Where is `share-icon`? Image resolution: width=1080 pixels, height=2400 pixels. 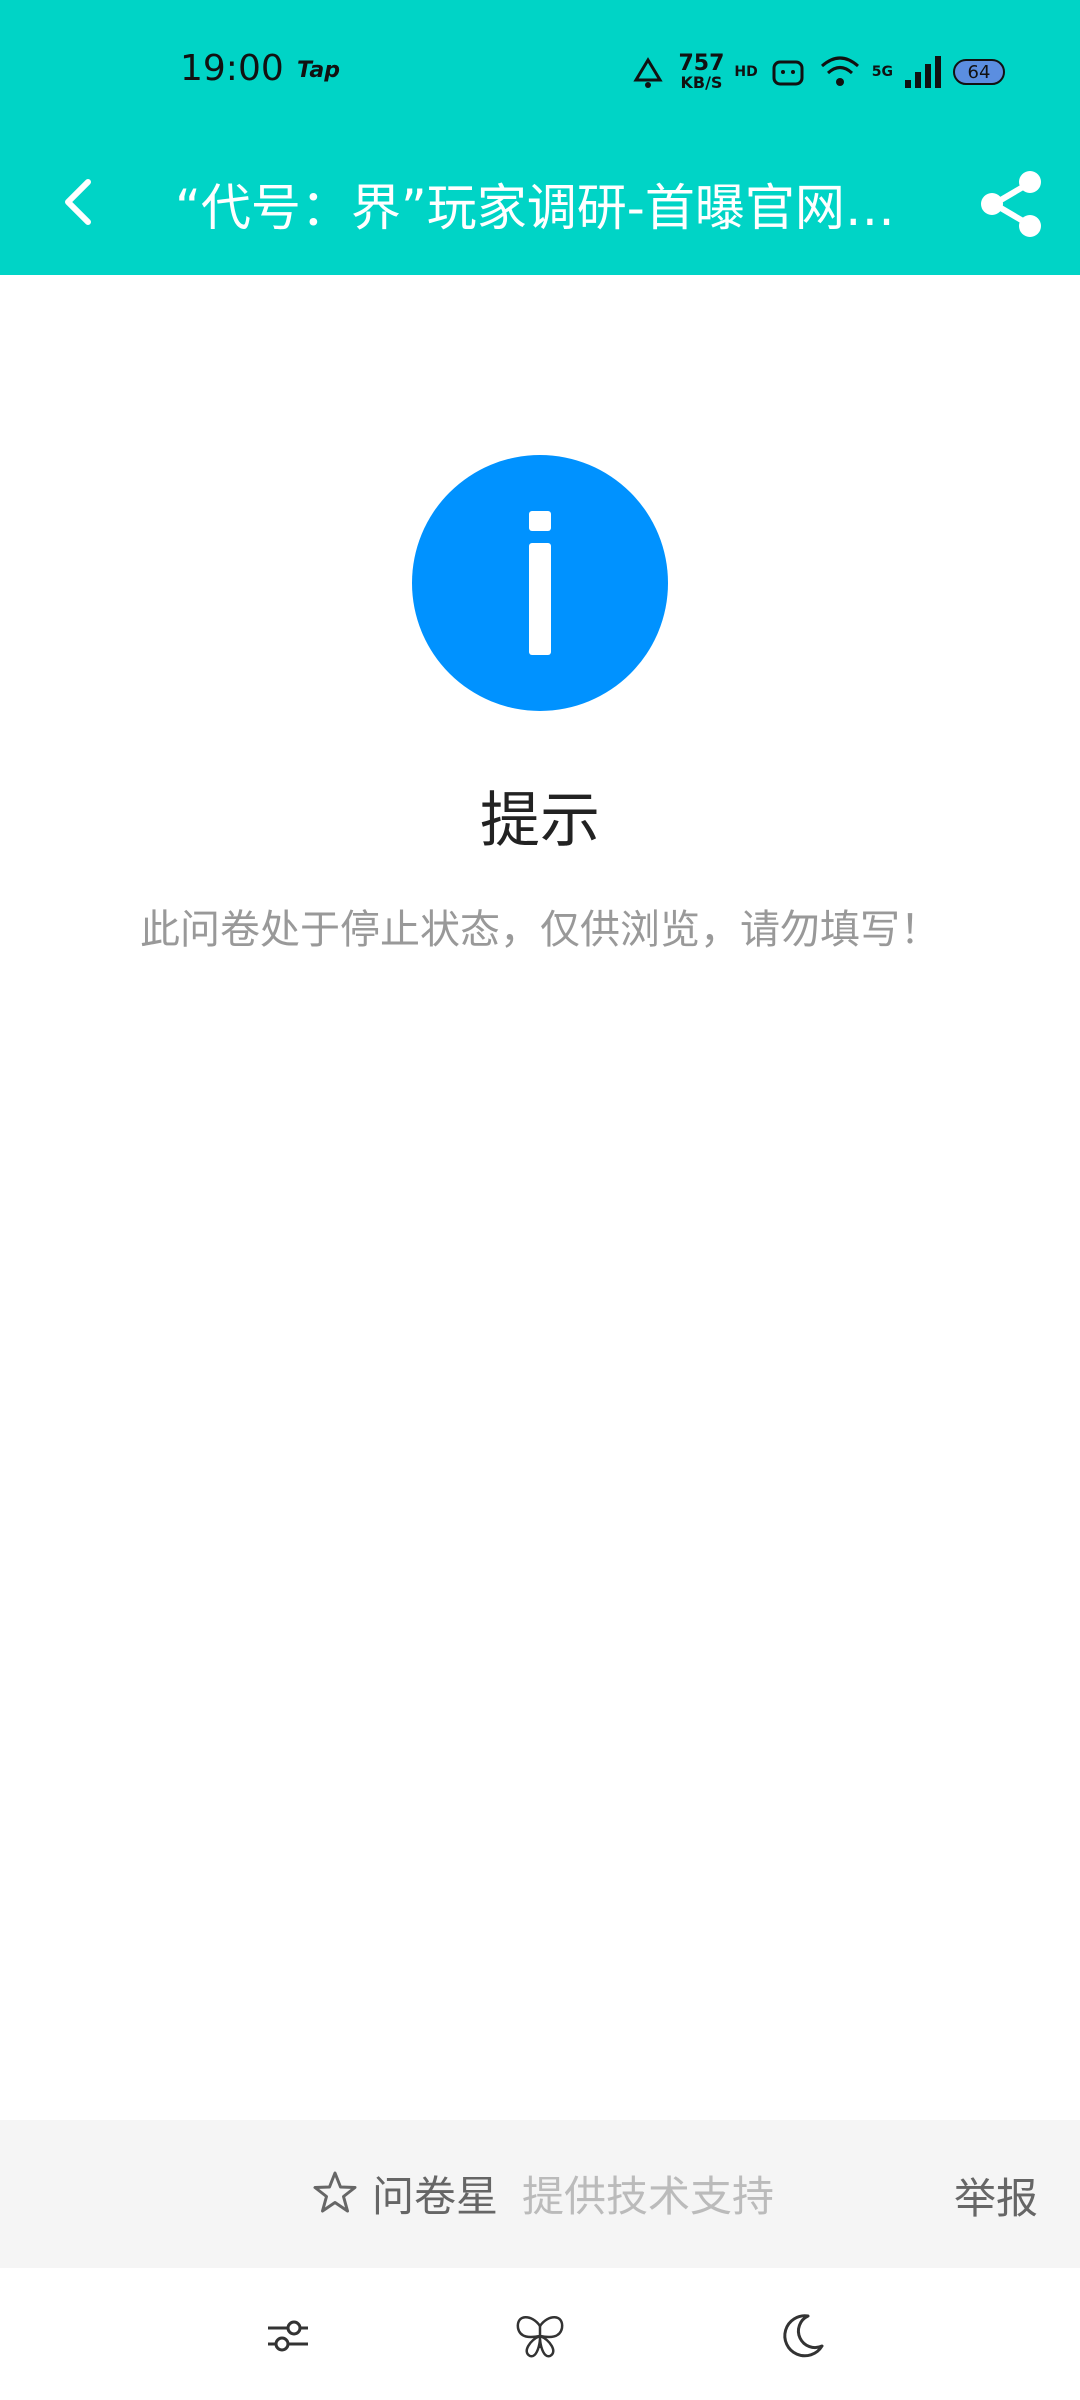 share-icon is located at coordinates (1011, 204).